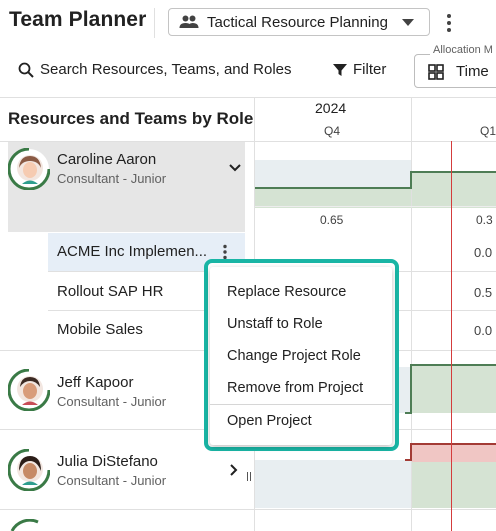 The height and width of the screenshot is (531, 496). Describe the element at coordinates (301, 404) in the screenshot. I see `menu-divider` at that location.